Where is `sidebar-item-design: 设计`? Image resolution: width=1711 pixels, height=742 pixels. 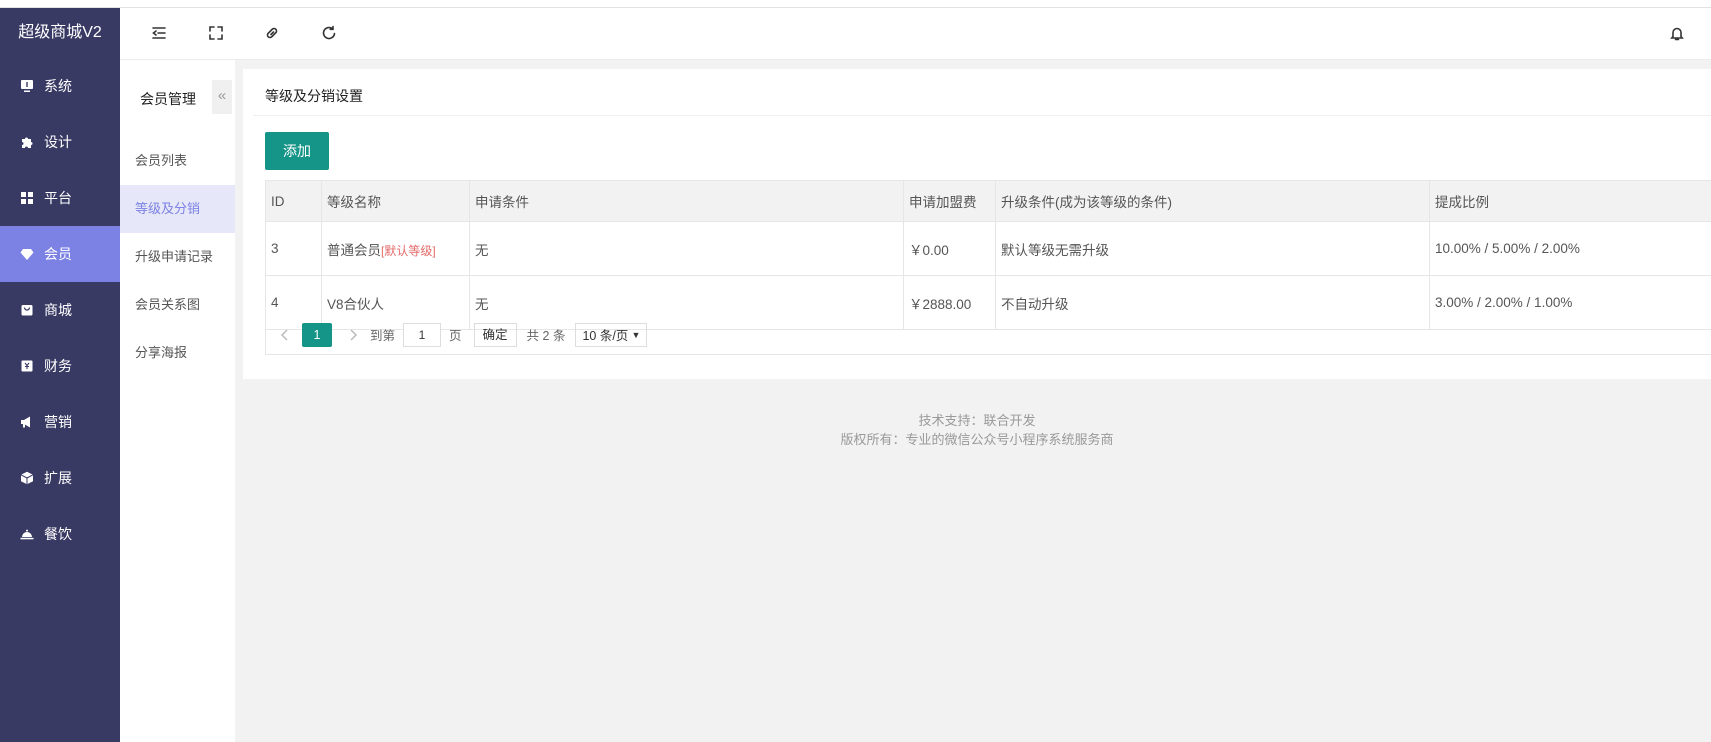
sidebar-item-design: 设计 is located at coordinates (60, 142).